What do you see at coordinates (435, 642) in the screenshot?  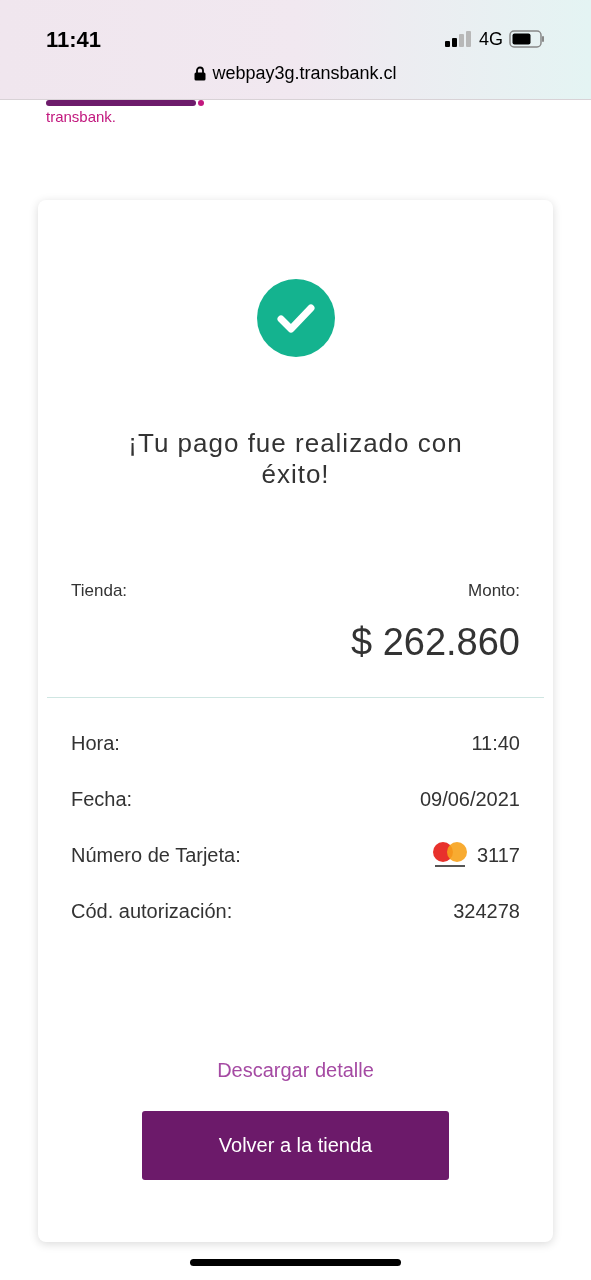 I see `amount-value: $ 262.860` at bounding box center [435, 642].